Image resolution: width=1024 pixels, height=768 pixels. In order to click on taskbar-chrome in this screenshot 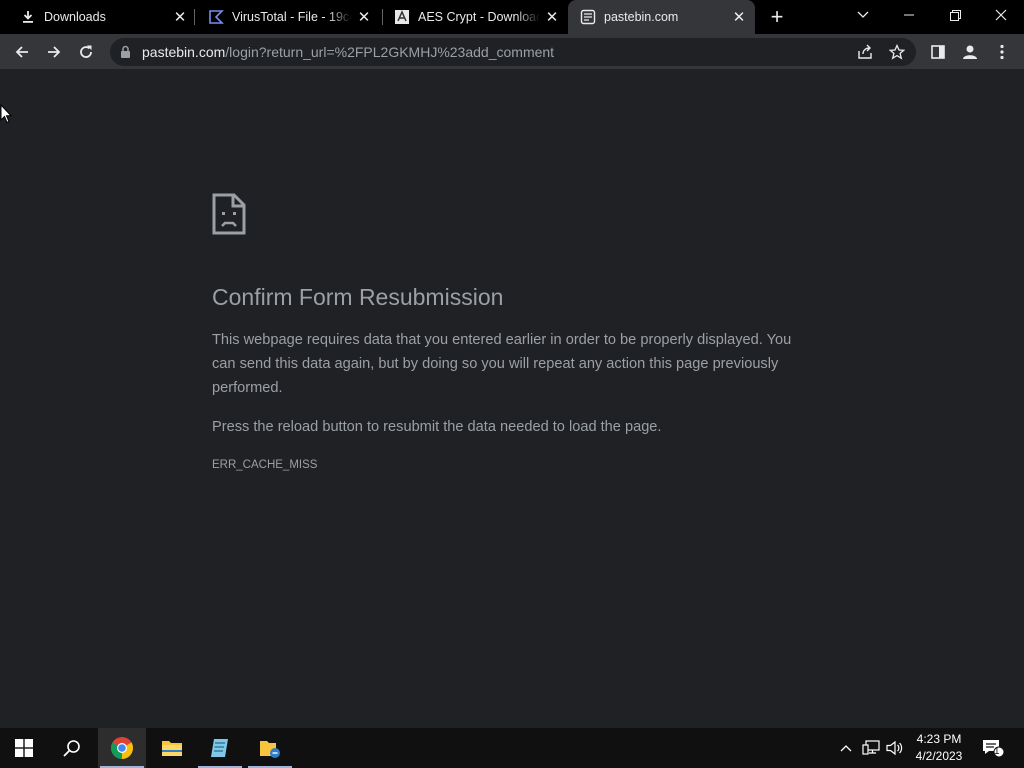, I will do `click(122, 748)`.